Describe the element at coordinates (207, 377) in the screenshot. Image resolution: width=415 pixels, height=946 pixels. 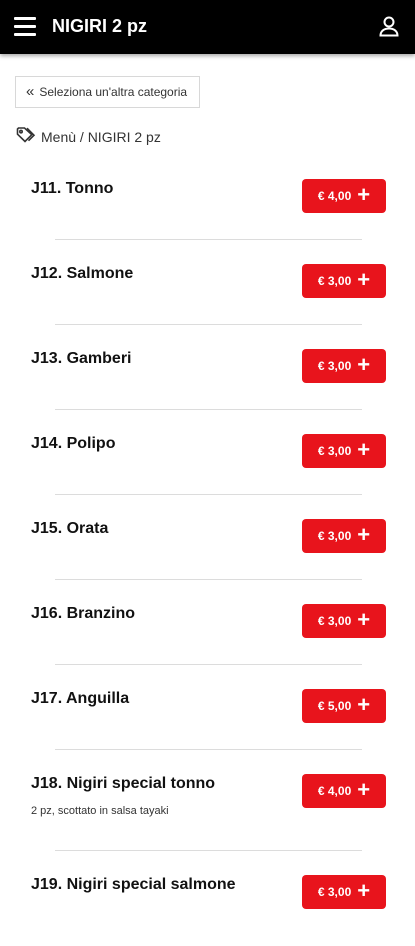
I see `list-item: J13. Gamberi € 3,00 +` at that location.